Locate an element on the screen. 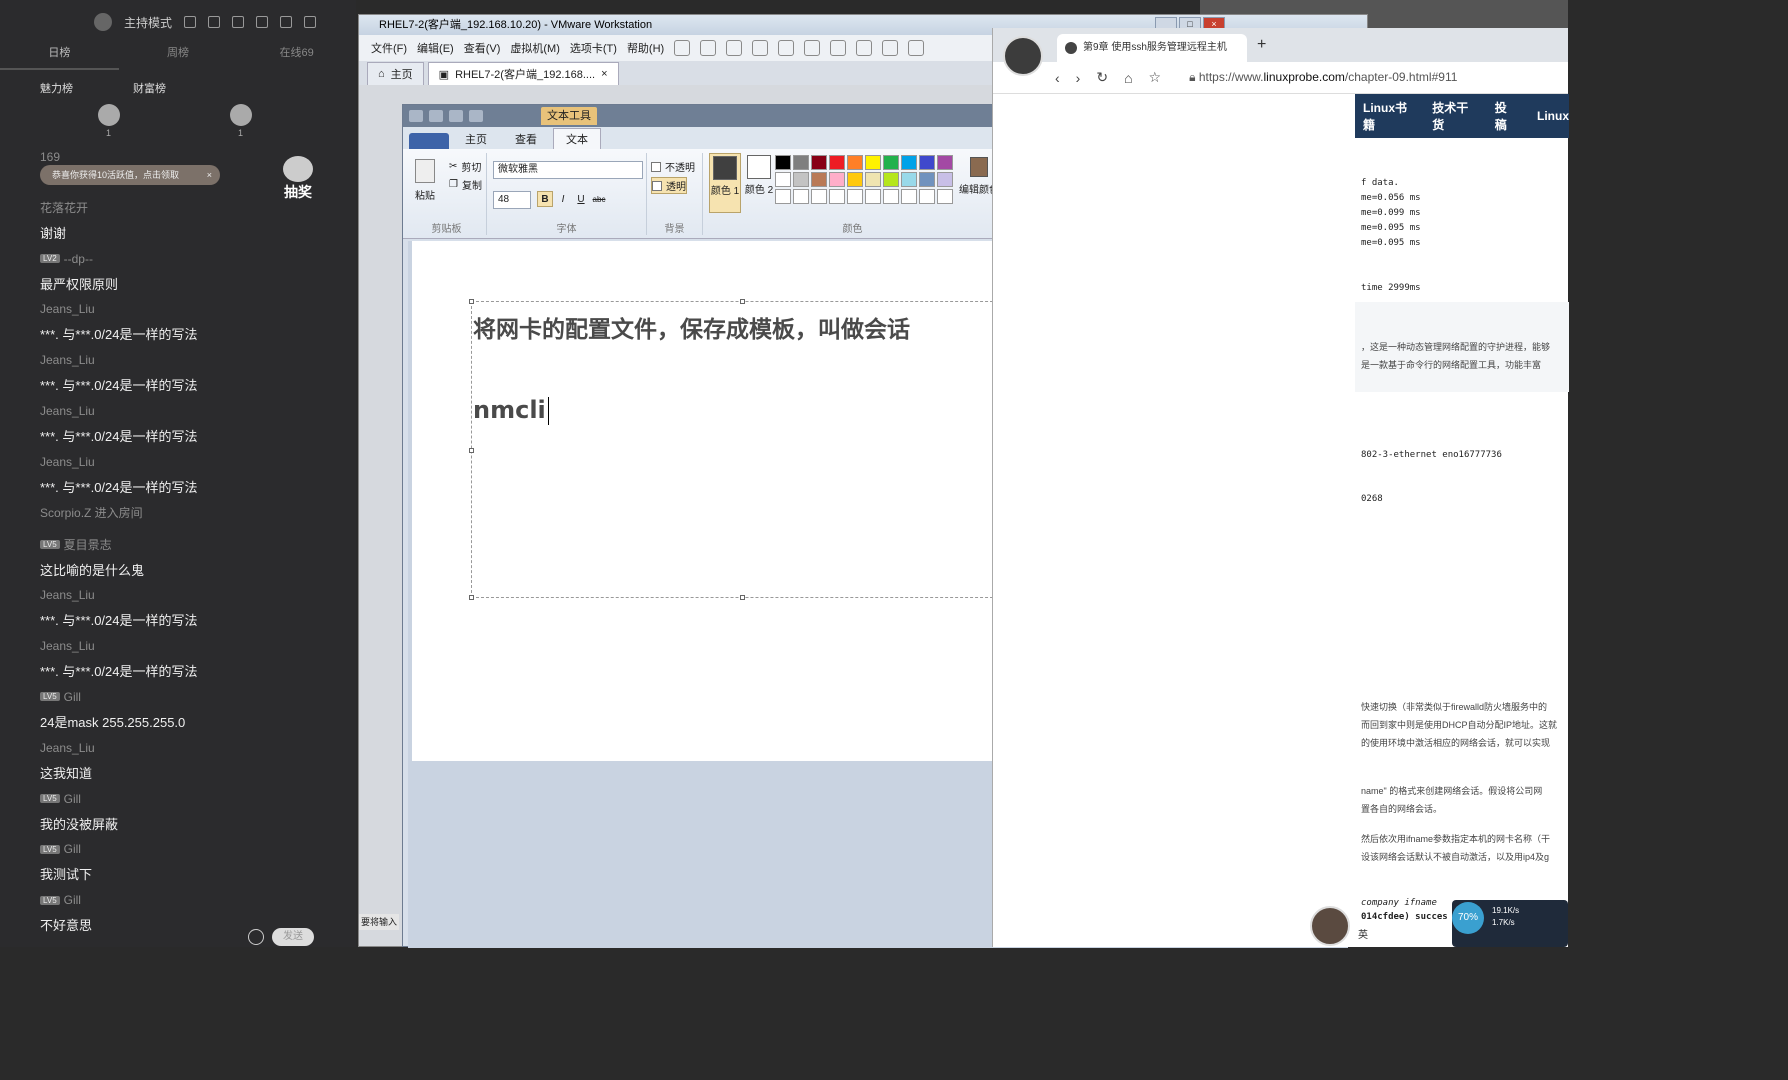  maximize-icon is located at coordinates (286, 22).